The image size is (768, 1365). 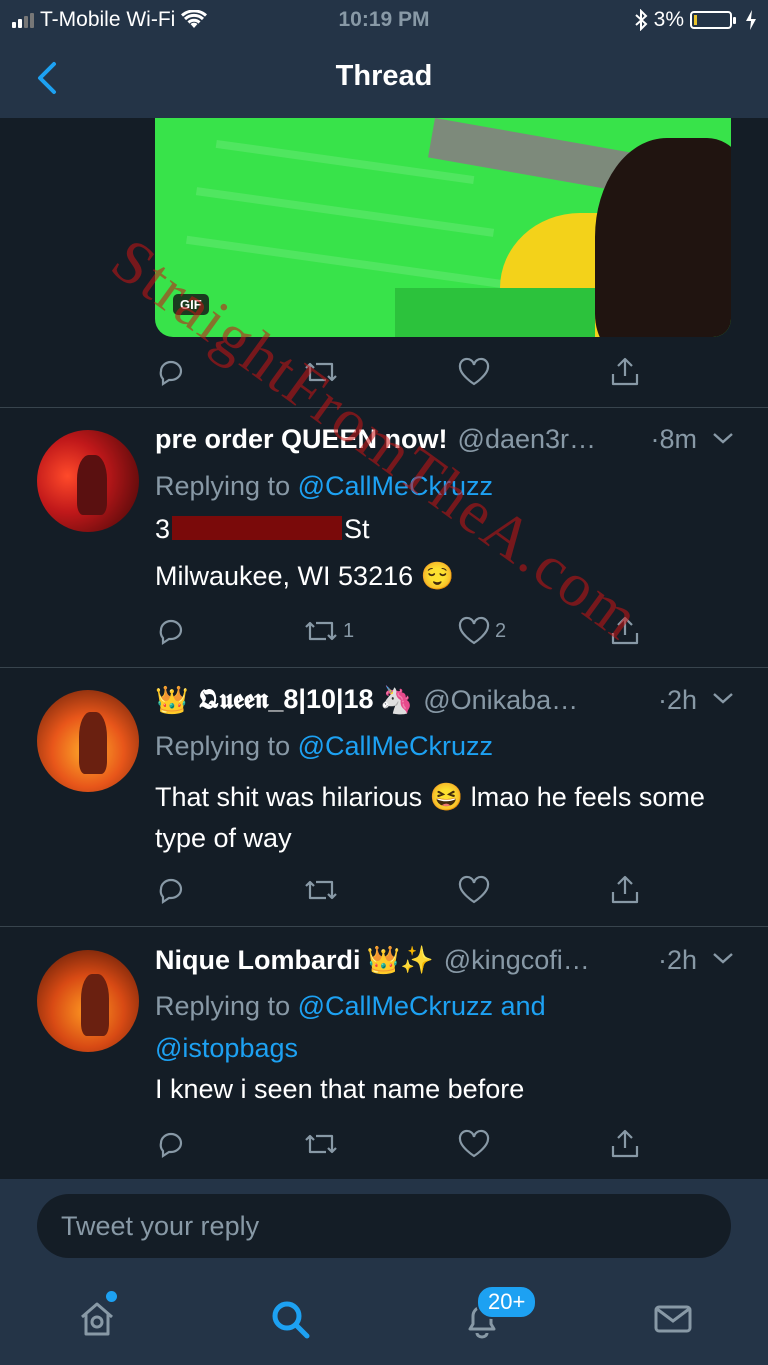 I want to click on tweet-actions: 1 2, so click(x=405, y=635).